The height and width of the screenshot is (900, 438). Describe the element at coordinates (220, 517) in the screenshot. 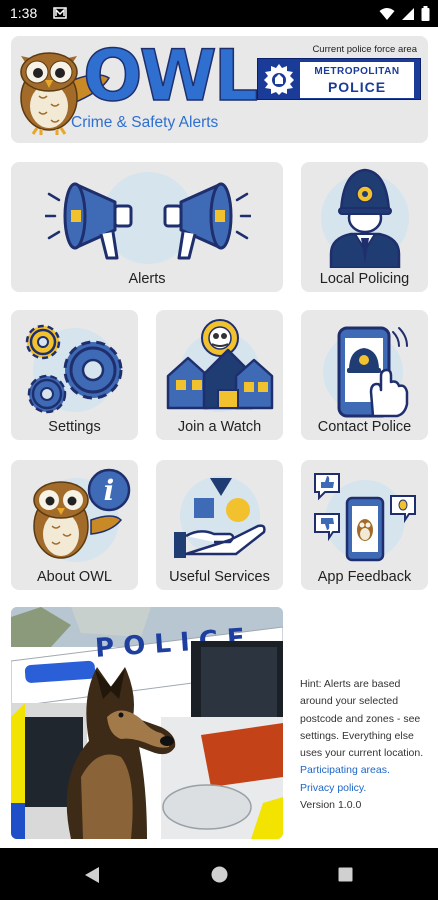

I see `services-hand-icon` at that location.